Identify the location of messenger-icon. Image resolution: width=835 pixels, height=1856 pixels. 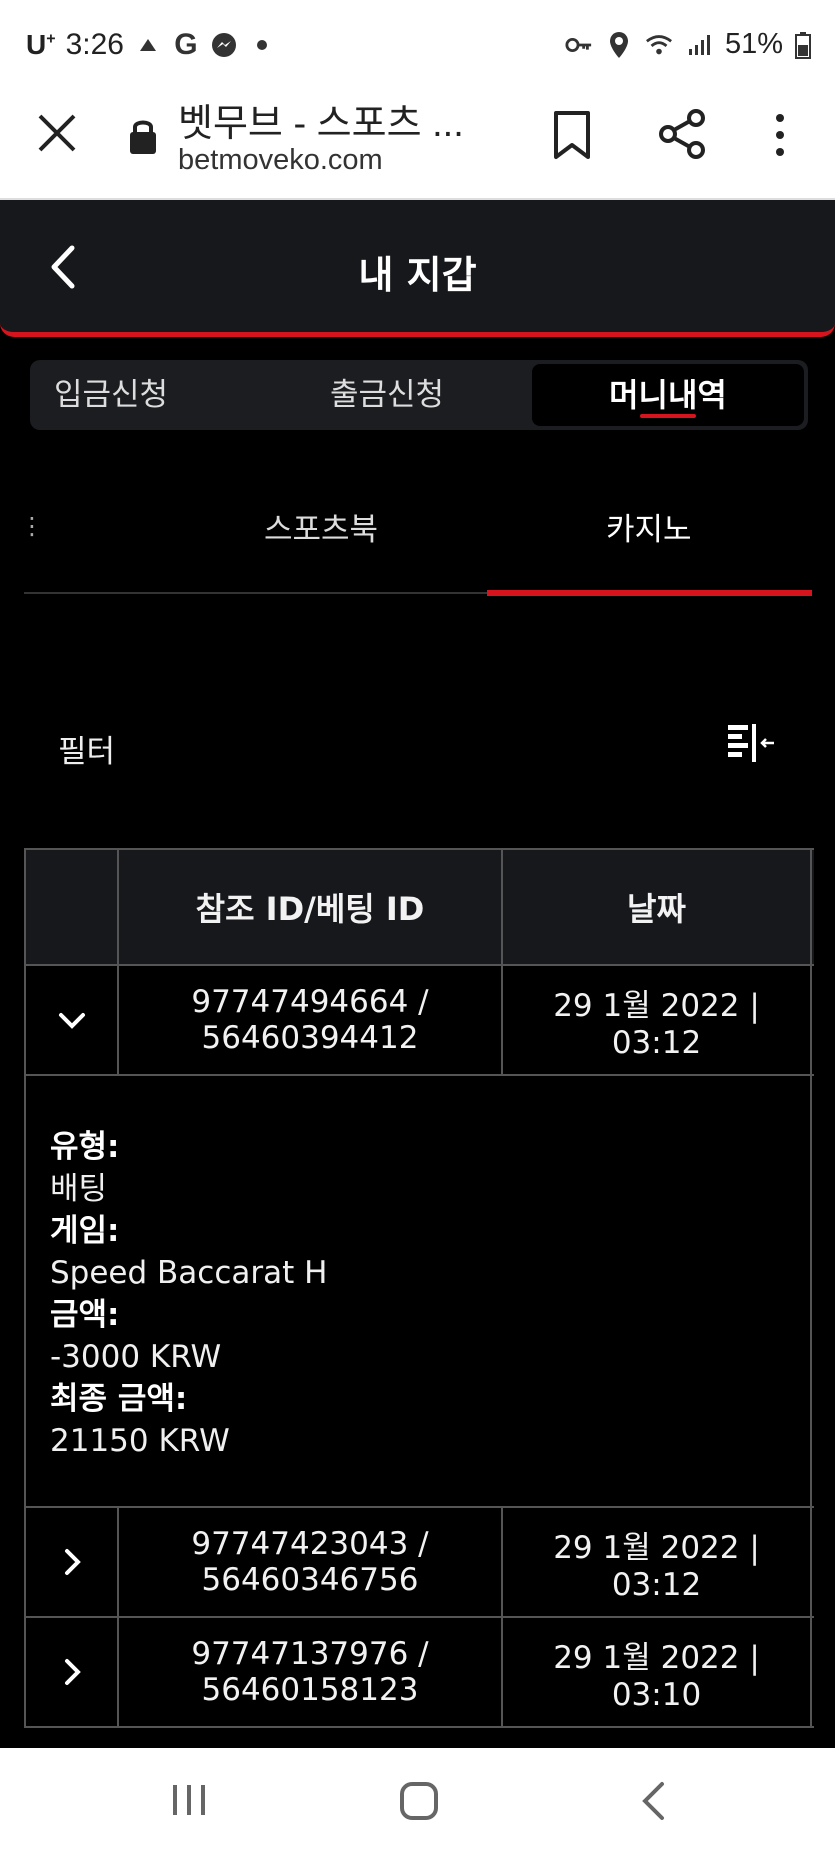
(224, 45).